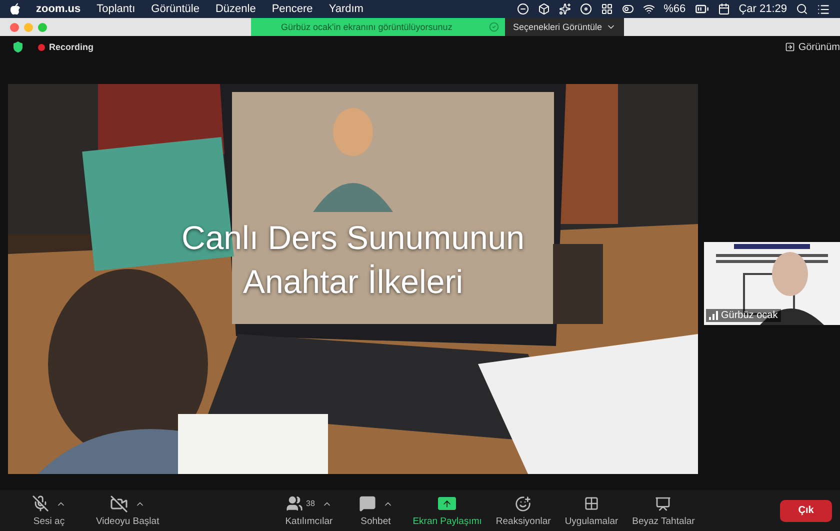 Image resolution: width=840 pixels, height=531 pixels. I want to click on leave-button: Çık, so click(806, 511).